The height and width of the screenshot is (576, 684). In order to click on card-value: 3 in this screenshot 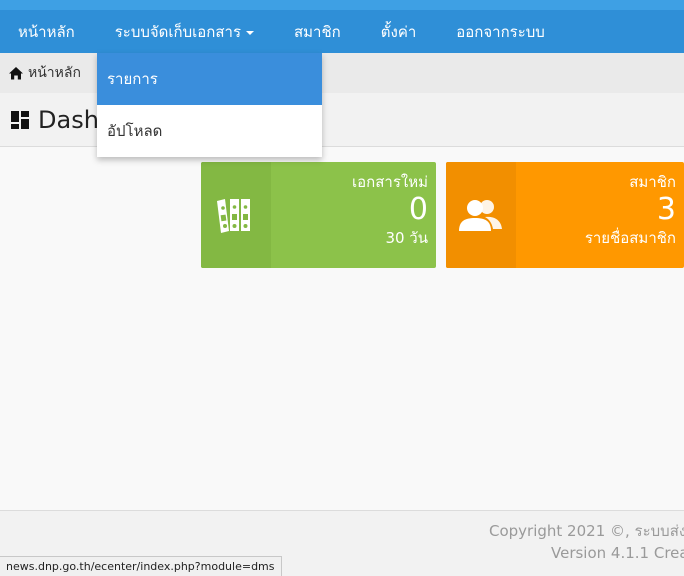, I will do `click(666, 209)`.